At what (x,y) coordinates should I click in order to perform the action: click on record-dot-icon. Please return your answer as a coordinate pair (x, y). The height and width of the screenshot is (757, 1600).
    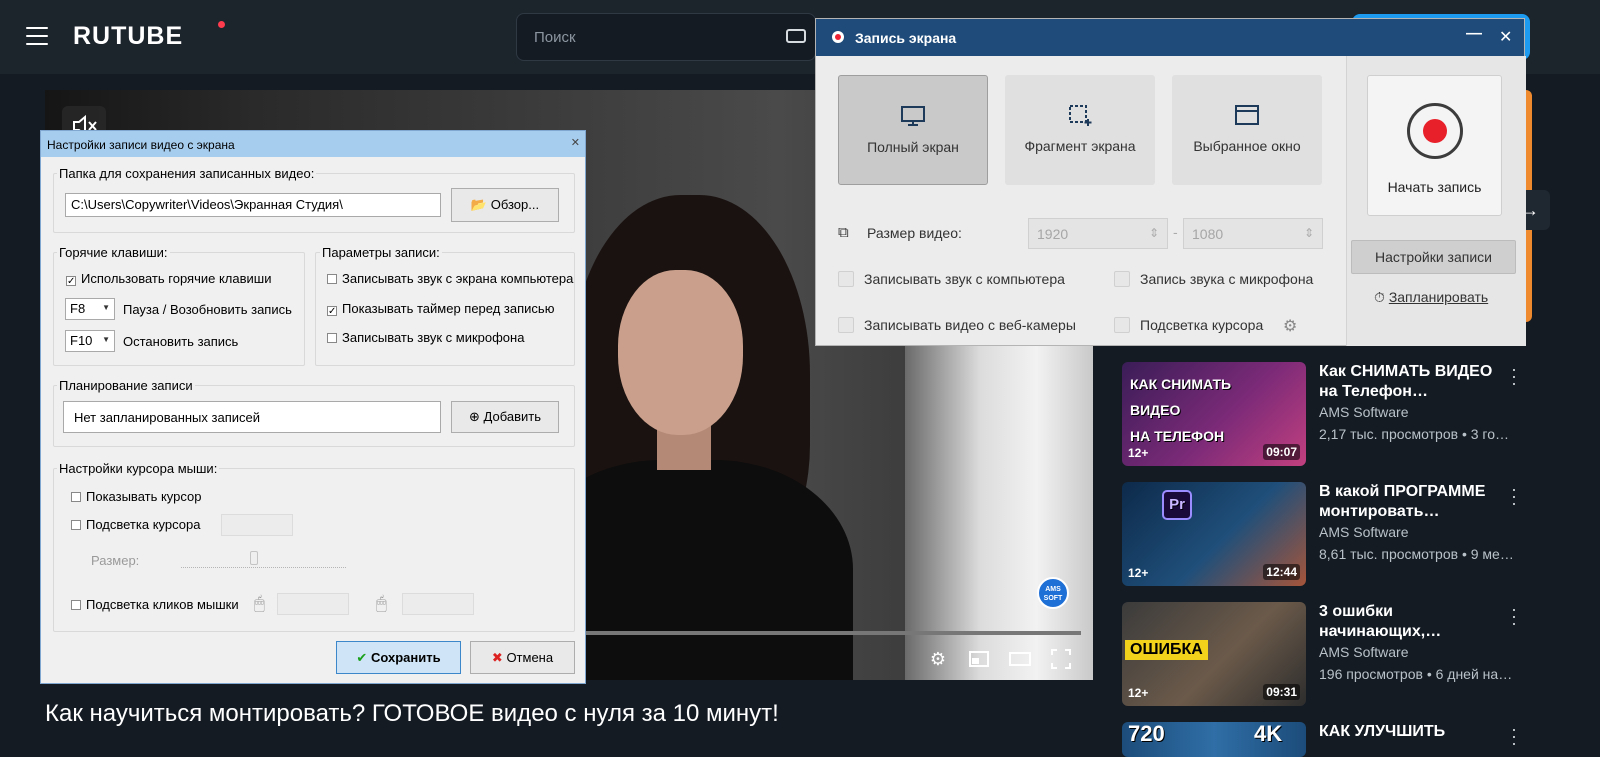
    Looking at the image, I should click on (838, 37).